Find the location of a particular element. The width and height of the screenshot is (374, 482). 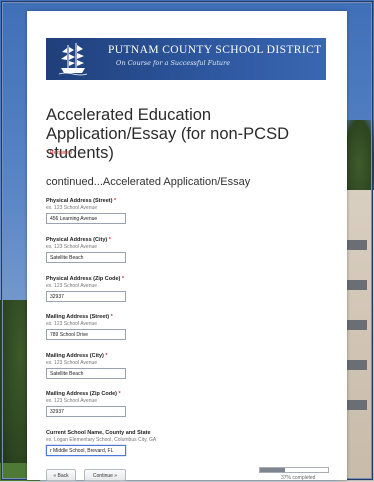

mailing-zip-input: 32937 is located at coordinates (86, 411).